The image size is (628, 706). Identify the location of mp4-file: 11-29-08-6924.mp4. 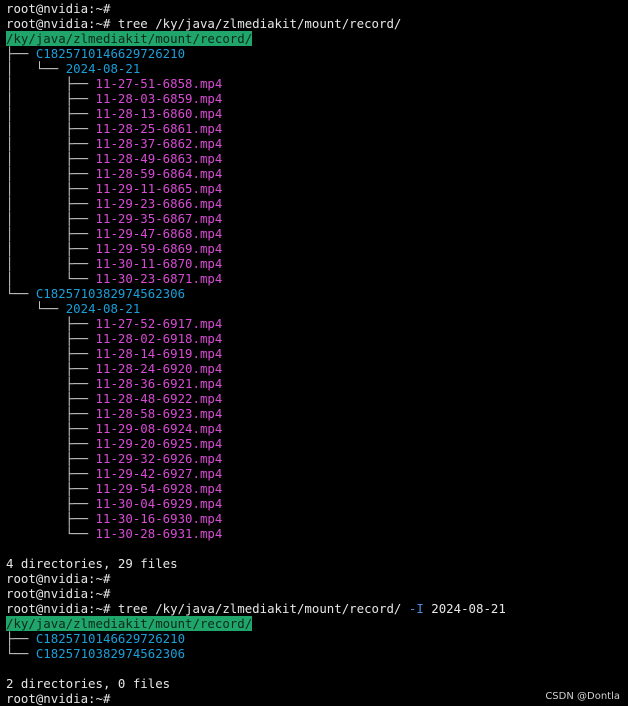
(159, 428).